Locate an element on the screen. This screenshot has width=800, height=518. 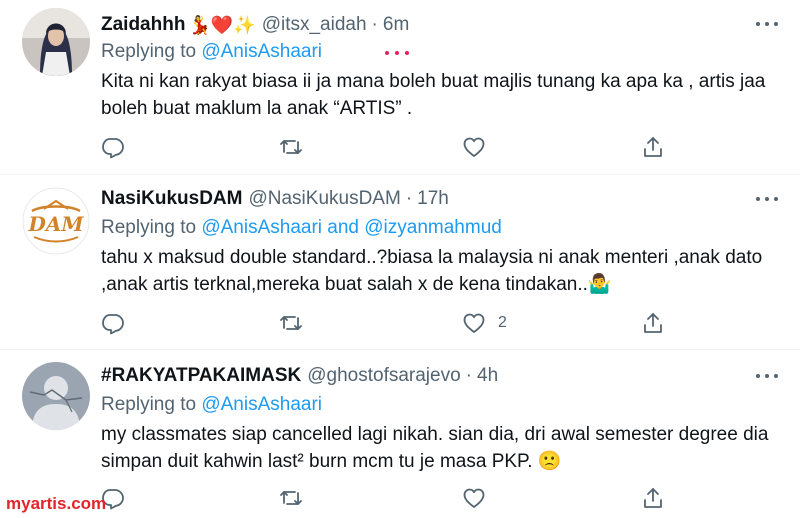
user-handle: @NasiKukusDAM is located at coordinates (324, 199).